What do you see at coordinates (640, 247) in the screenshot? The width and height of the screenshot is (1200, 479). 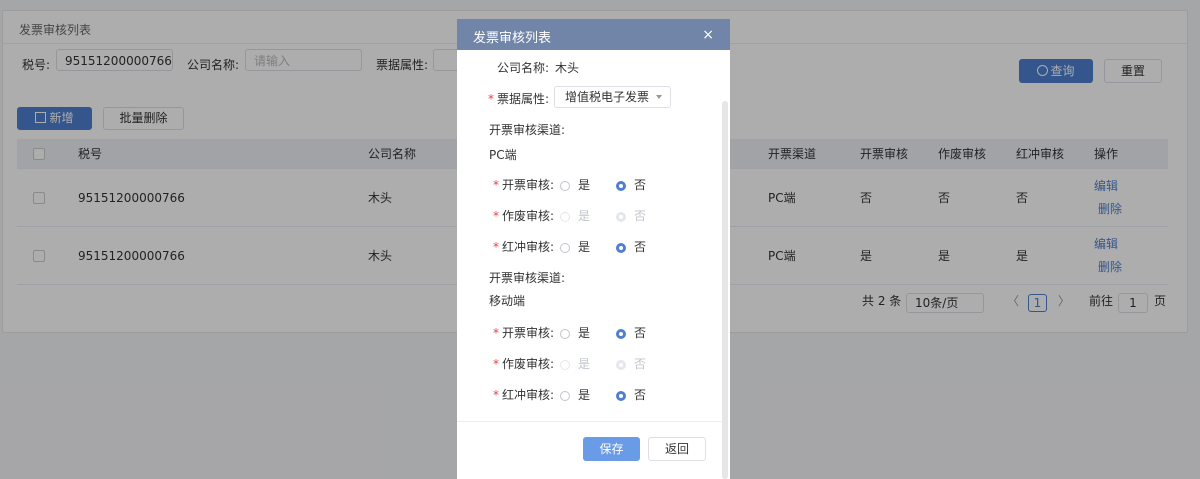 I see `pc-red-no-label: 否` at bounding box center [640, 247].